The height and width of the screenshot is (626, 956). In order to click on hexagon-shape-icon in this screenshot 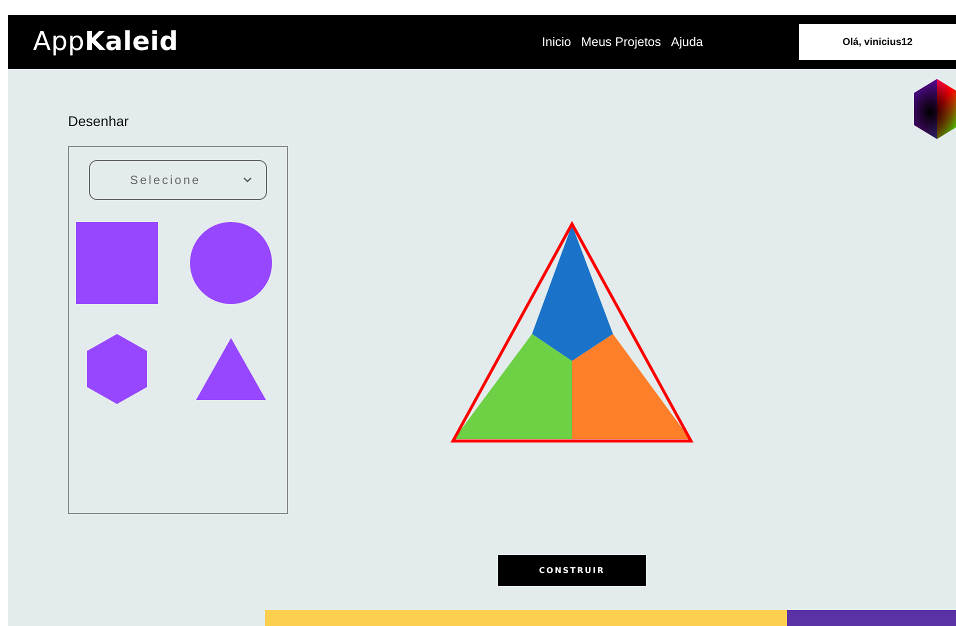, I will do `click(117, 369)`.